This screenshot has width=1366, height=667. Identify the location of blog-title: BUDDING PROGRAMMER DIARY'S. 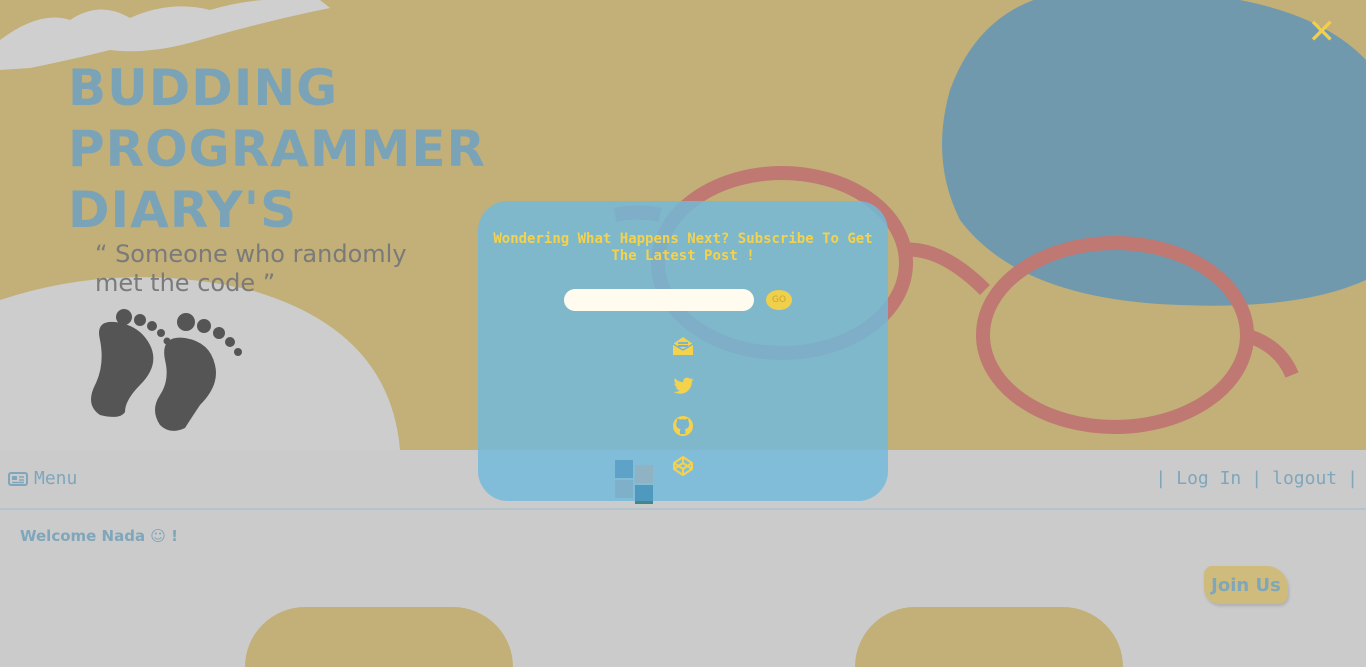
(278, 149).